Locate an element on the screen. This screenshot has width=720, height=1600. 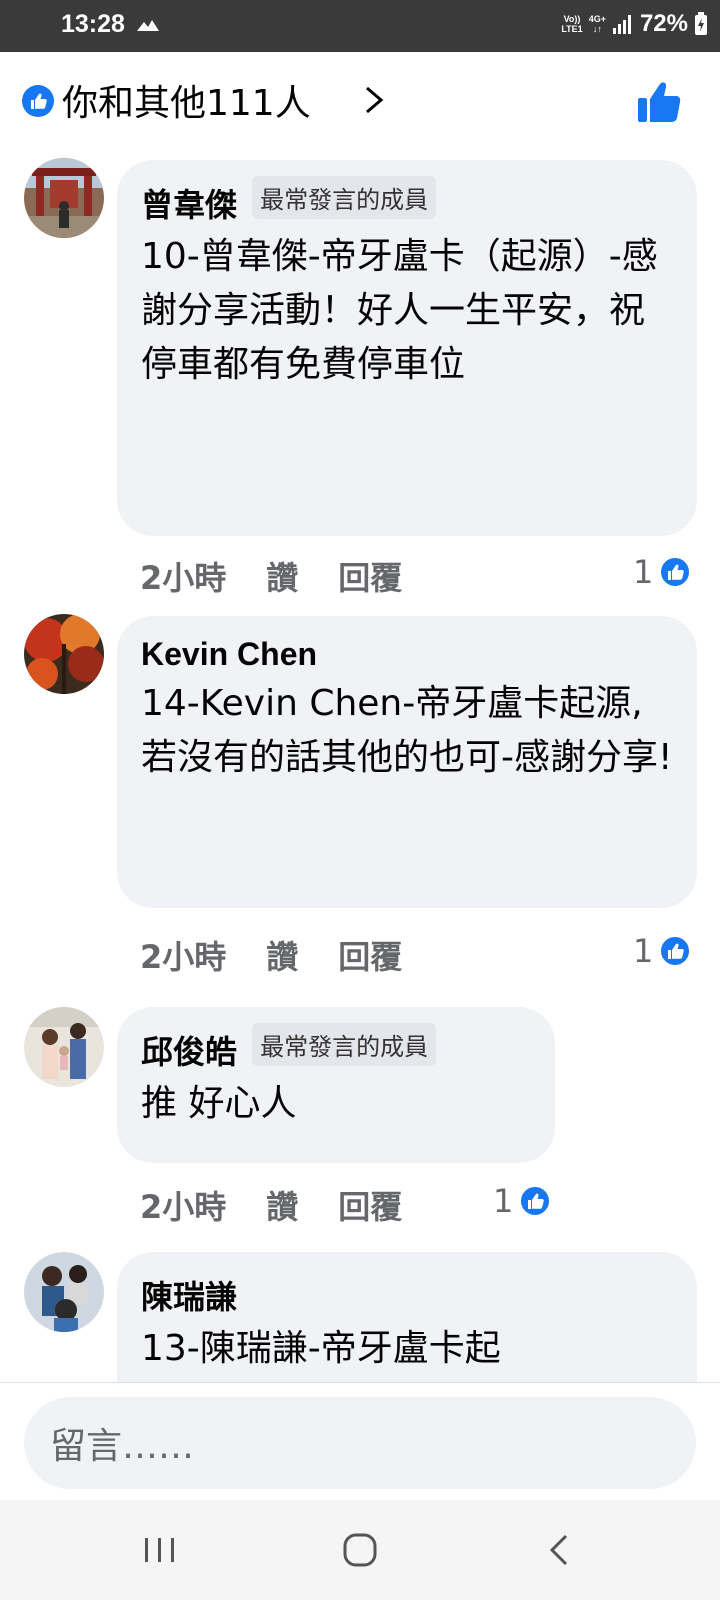
comment-bubble: 陳瑞謙 13-陳瑞謙-帝牙盧卡起 is located at coordinates (407, 1317).